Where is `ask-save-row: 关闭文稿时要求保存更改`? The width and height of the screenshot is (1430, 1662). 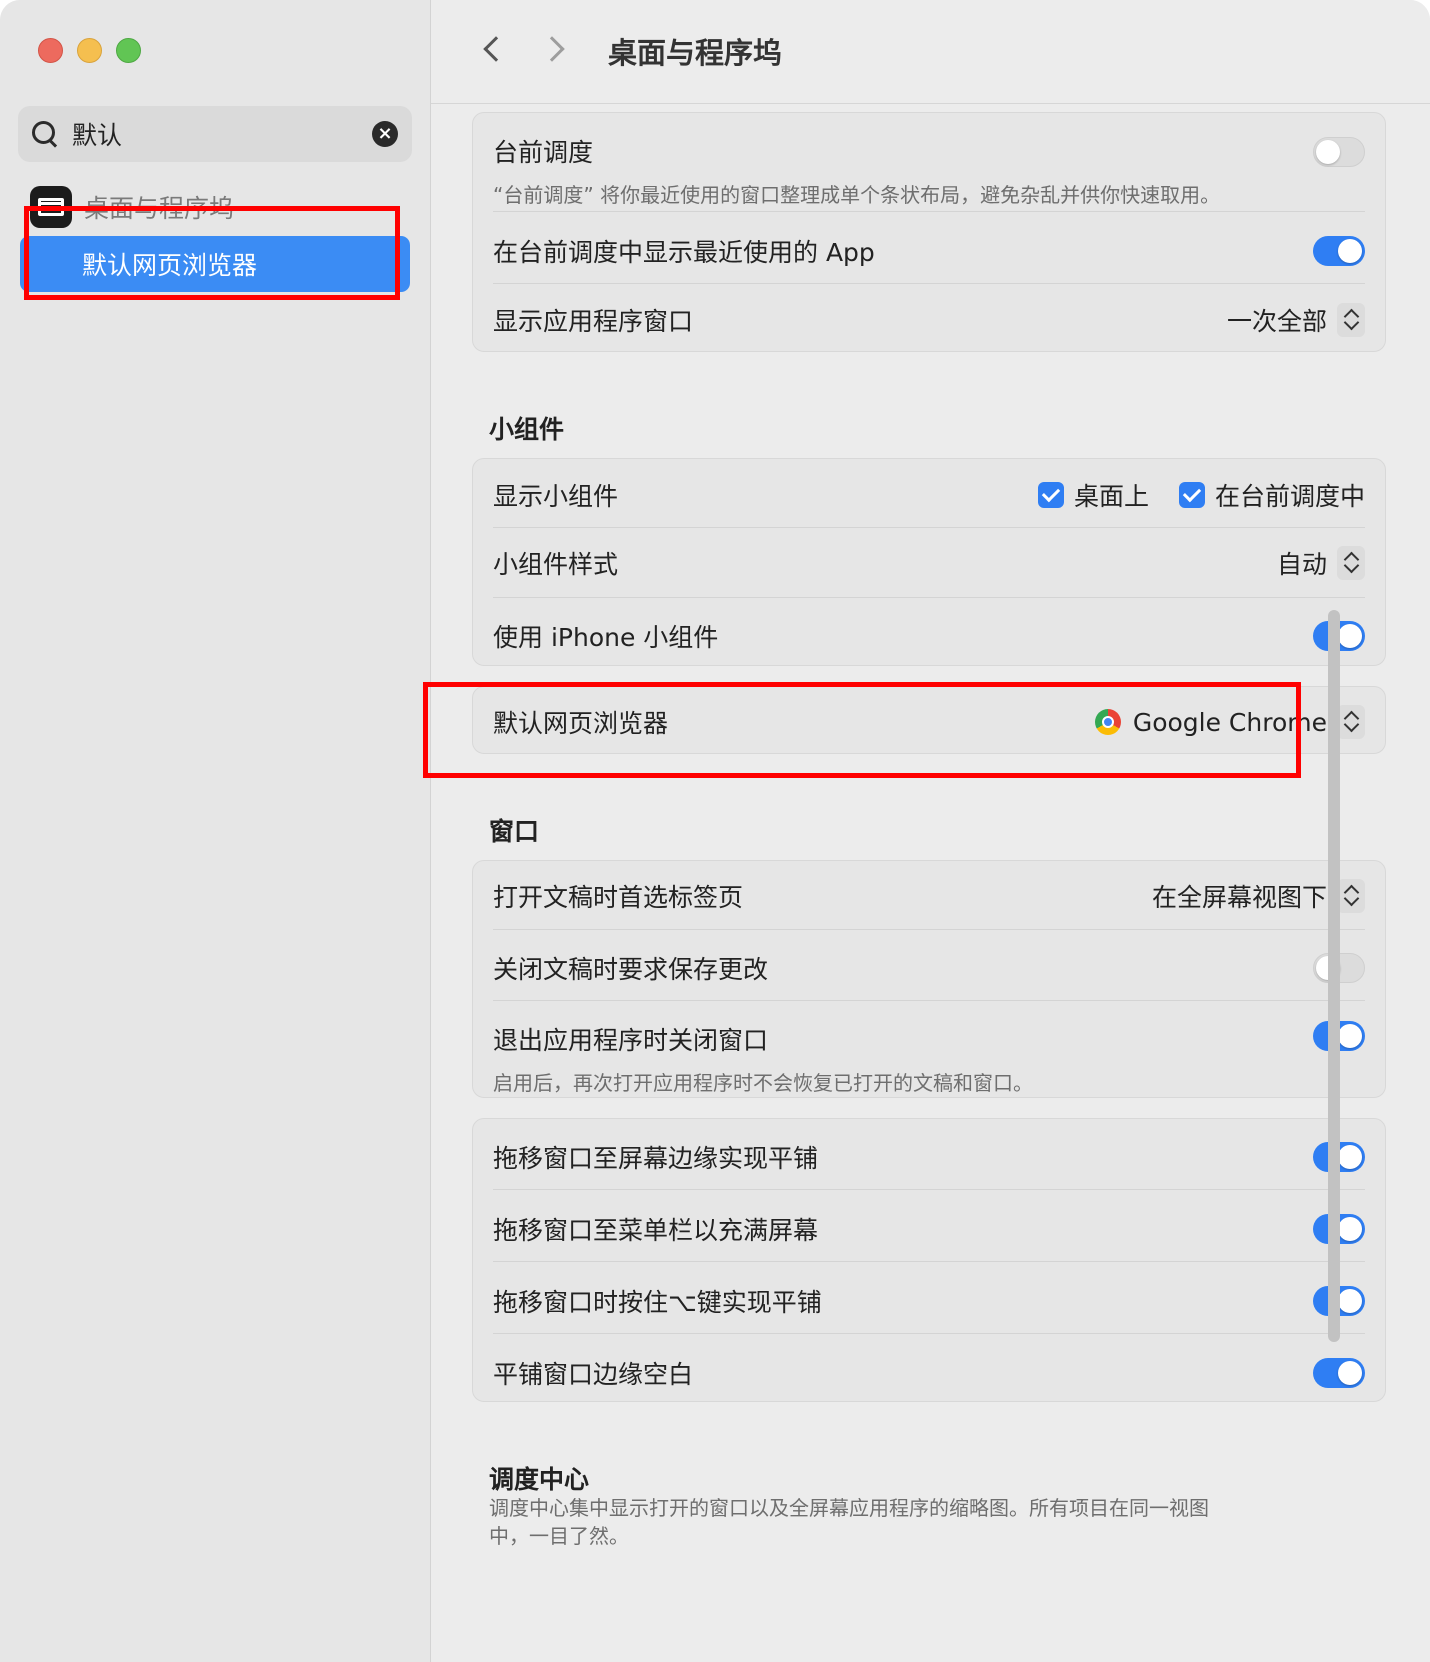 ask-save-row: 关闭文稿时要求保存更改 is located at coordinates (929, 968).